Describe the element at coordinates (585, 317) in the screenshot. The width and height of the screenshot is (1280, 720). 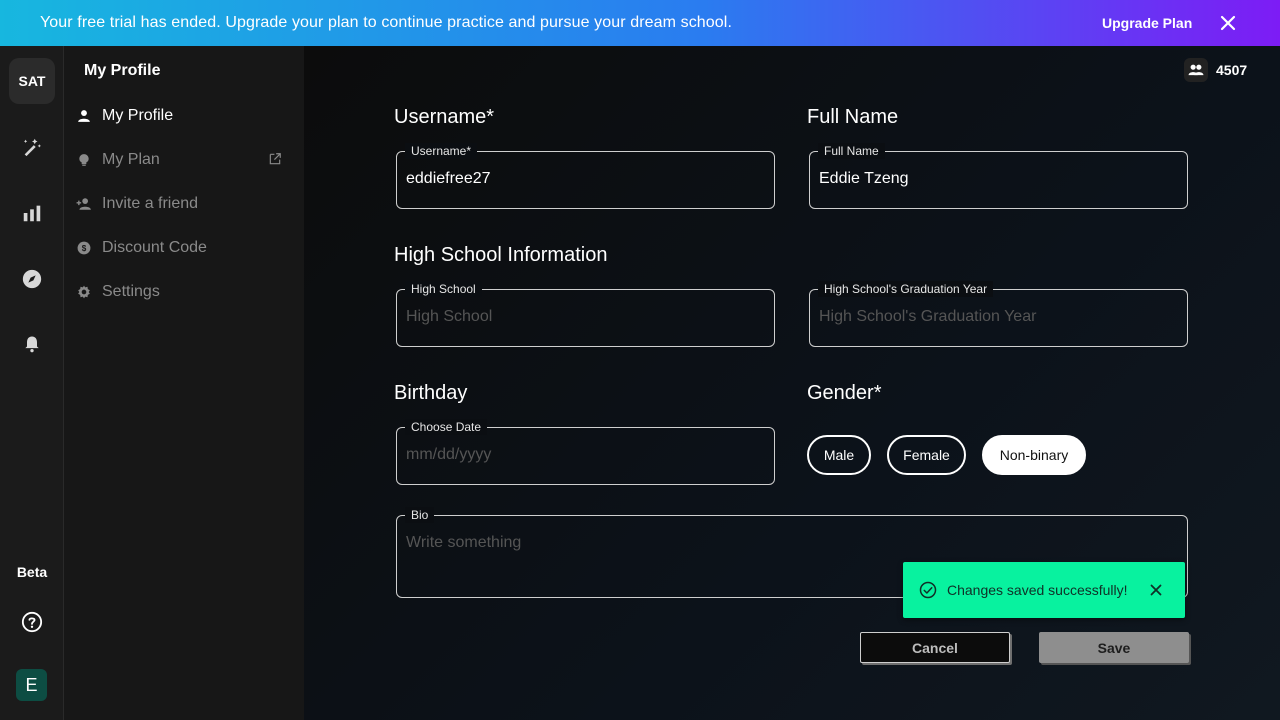
I see `highschool-input` at that location.